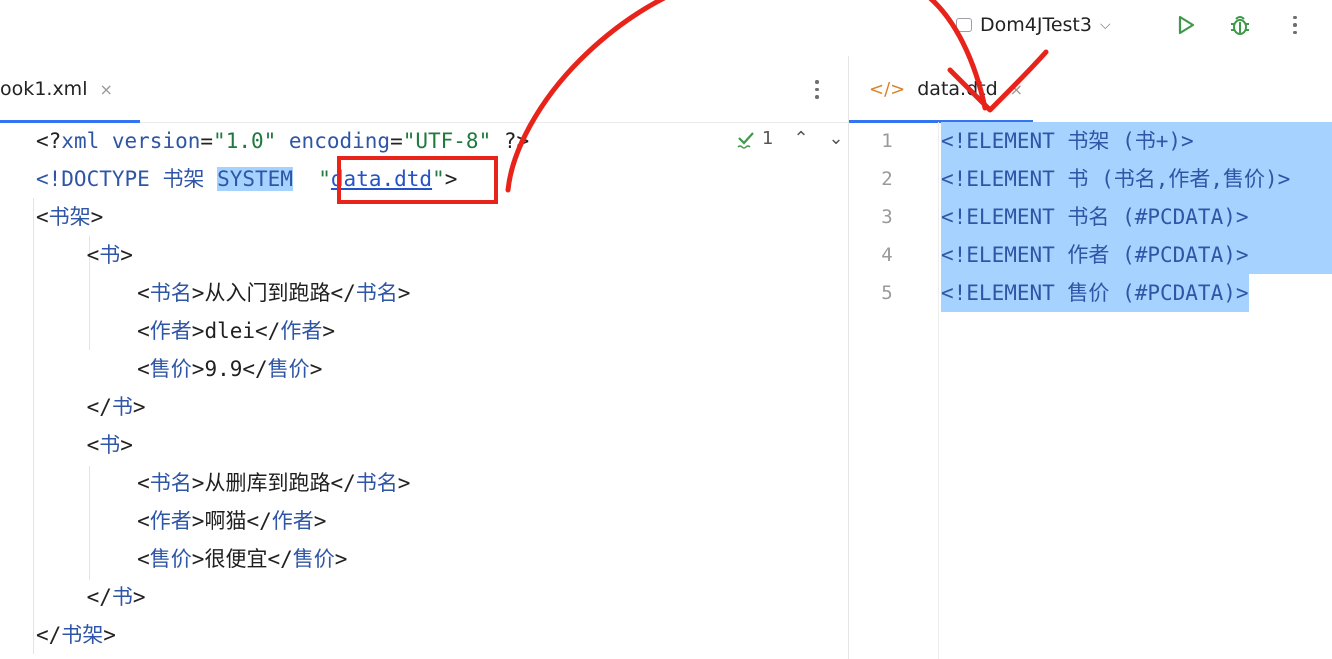 The height and width of the screenshot is (659, 1332). I want to click on code-token: 9.9, so click(223, 369).